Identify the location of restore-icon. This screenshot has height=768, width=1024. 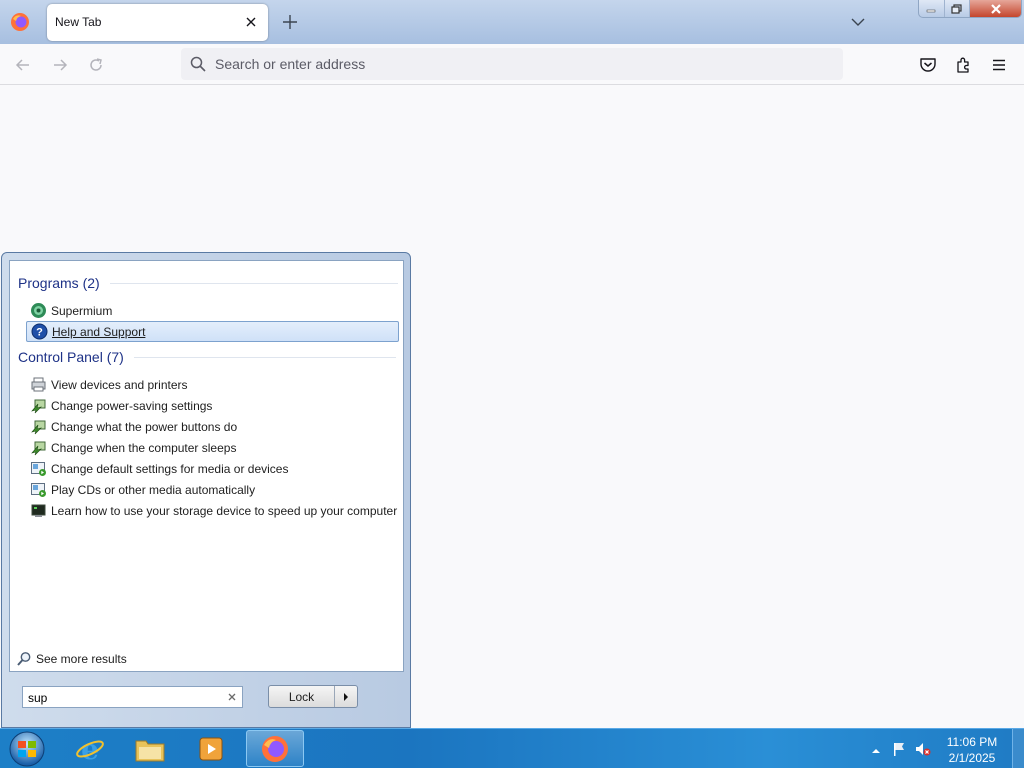
(956, 8).